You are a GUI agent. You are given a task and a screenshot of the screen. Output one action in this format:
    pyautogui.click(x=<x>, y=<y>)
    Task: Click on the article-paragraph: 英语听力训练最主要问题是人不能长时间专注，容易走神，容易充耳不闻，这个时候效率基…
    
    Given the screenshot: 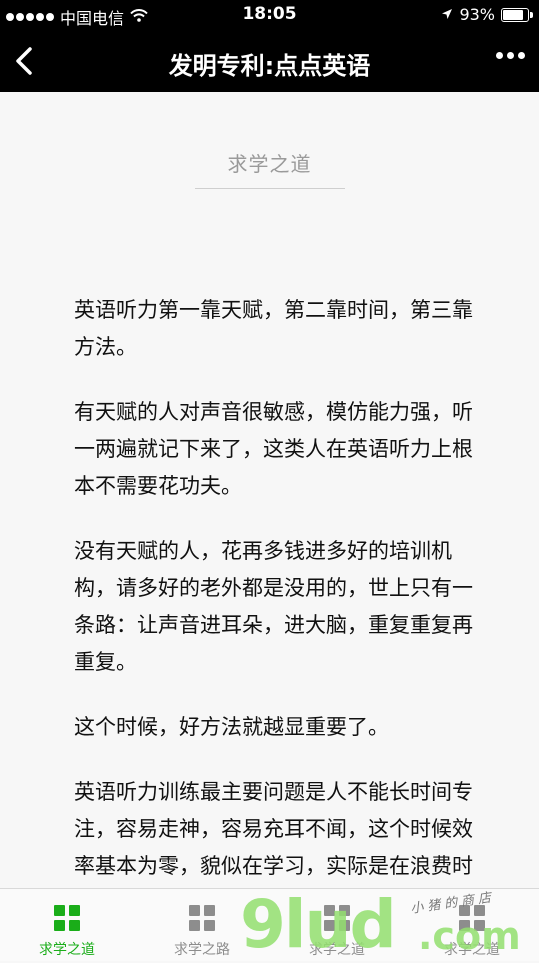 What is the action you would take?
    pyautogui.click(x=273, y=829)
    